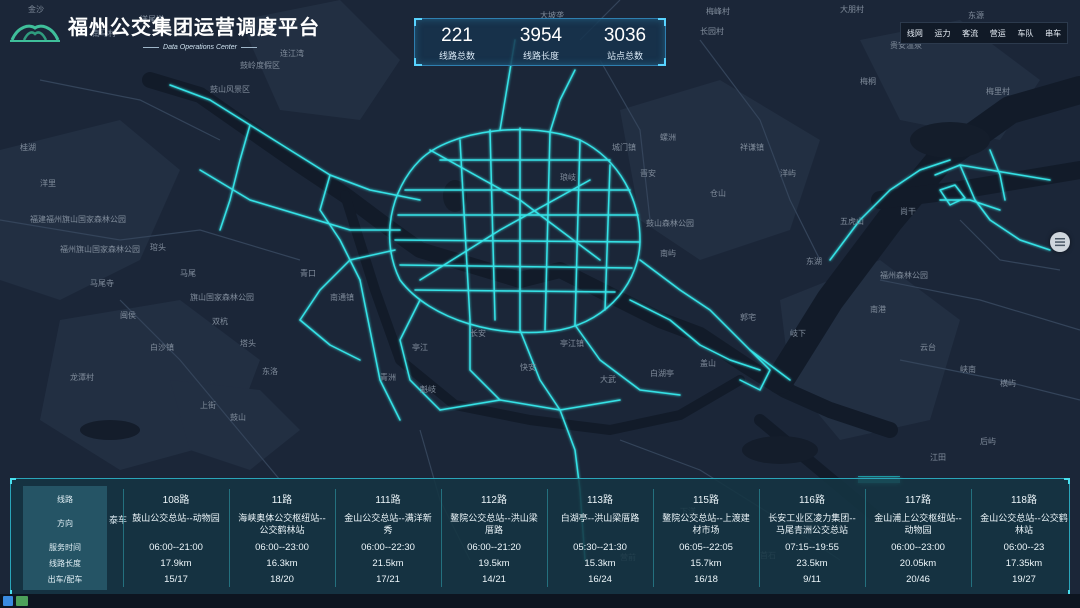  Describe the element at coordinates (208, 405) in the screenshot. I see `map-place-label: 上街` at that location.